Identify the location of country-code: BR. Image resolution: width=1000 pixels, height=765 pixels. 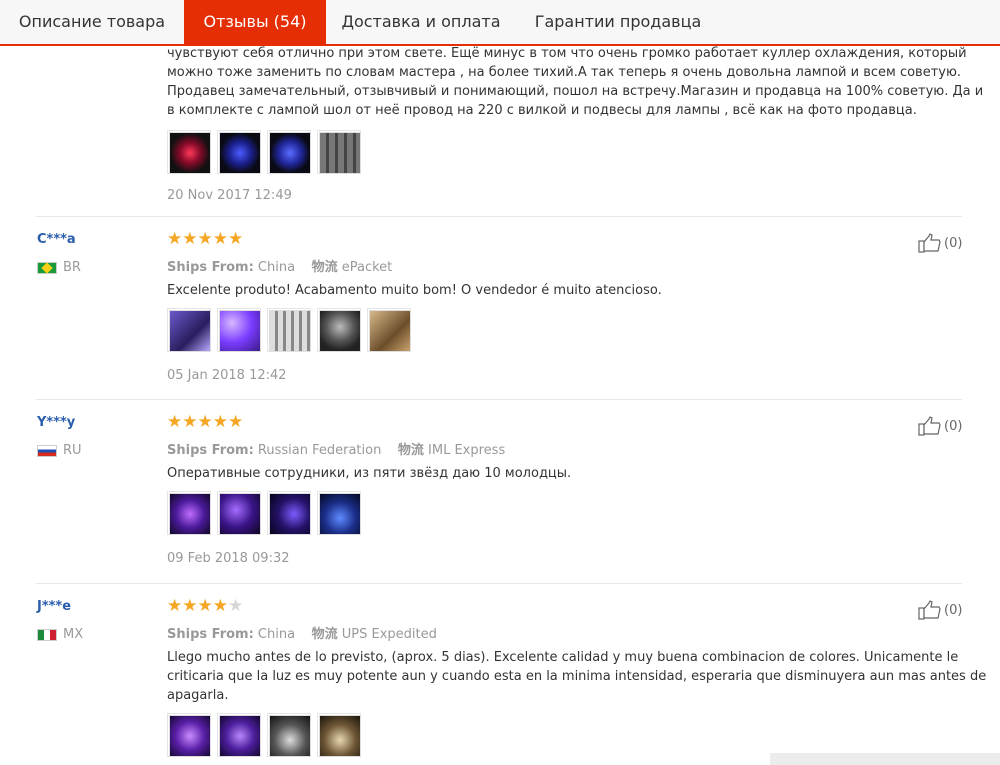
(72, 267).